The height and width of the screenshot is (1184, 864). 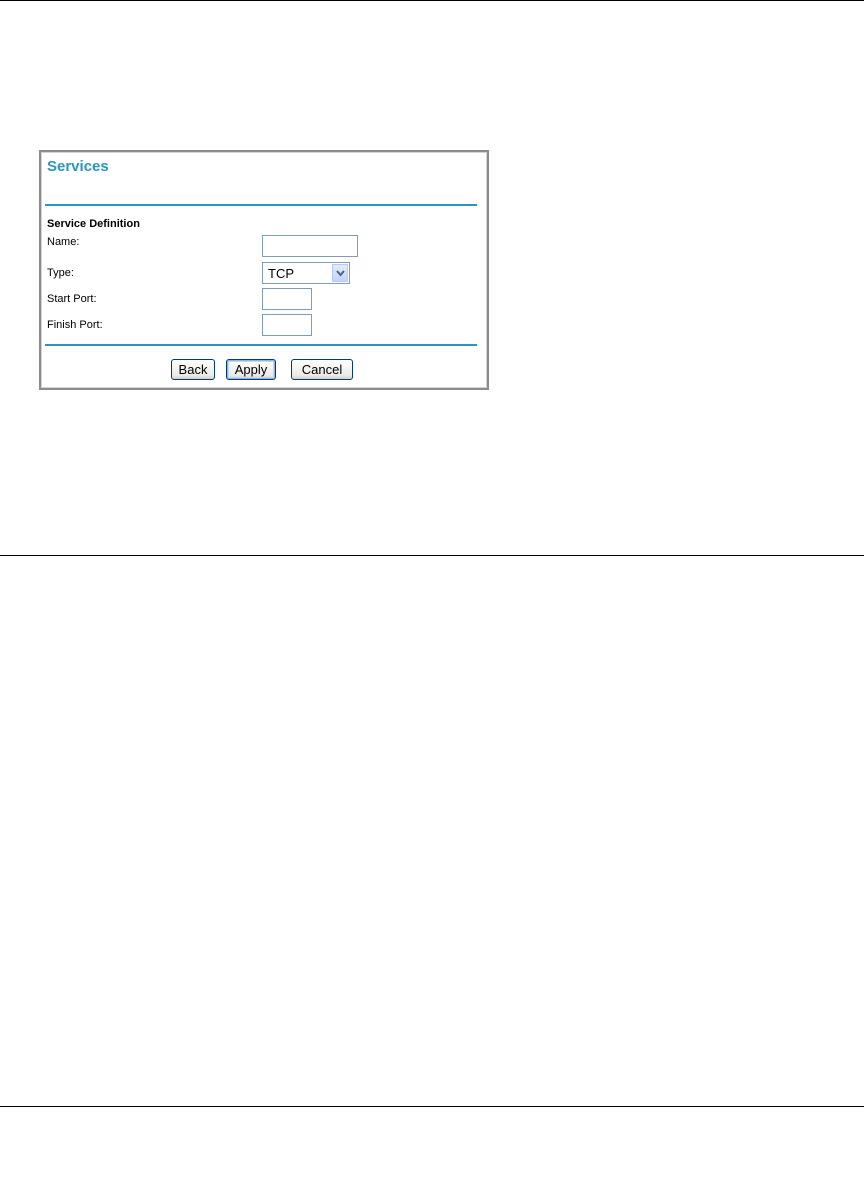 I want to click on back-button: Back, so click(x=193, y=369).